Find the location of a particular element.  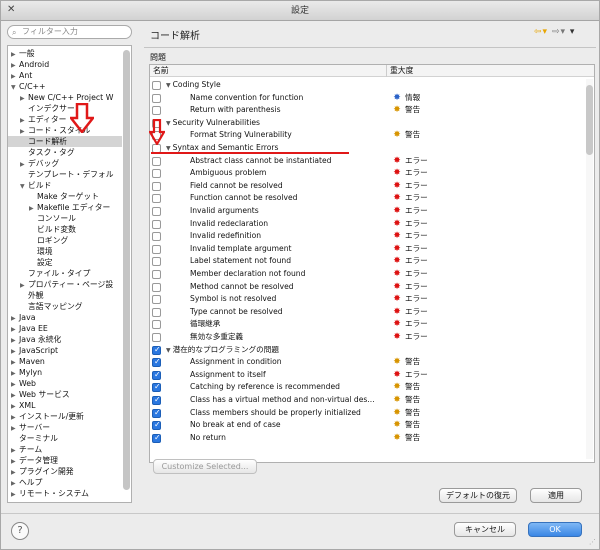

tree-item: ▶ ヘルプ is located at coordinates (25, 482).